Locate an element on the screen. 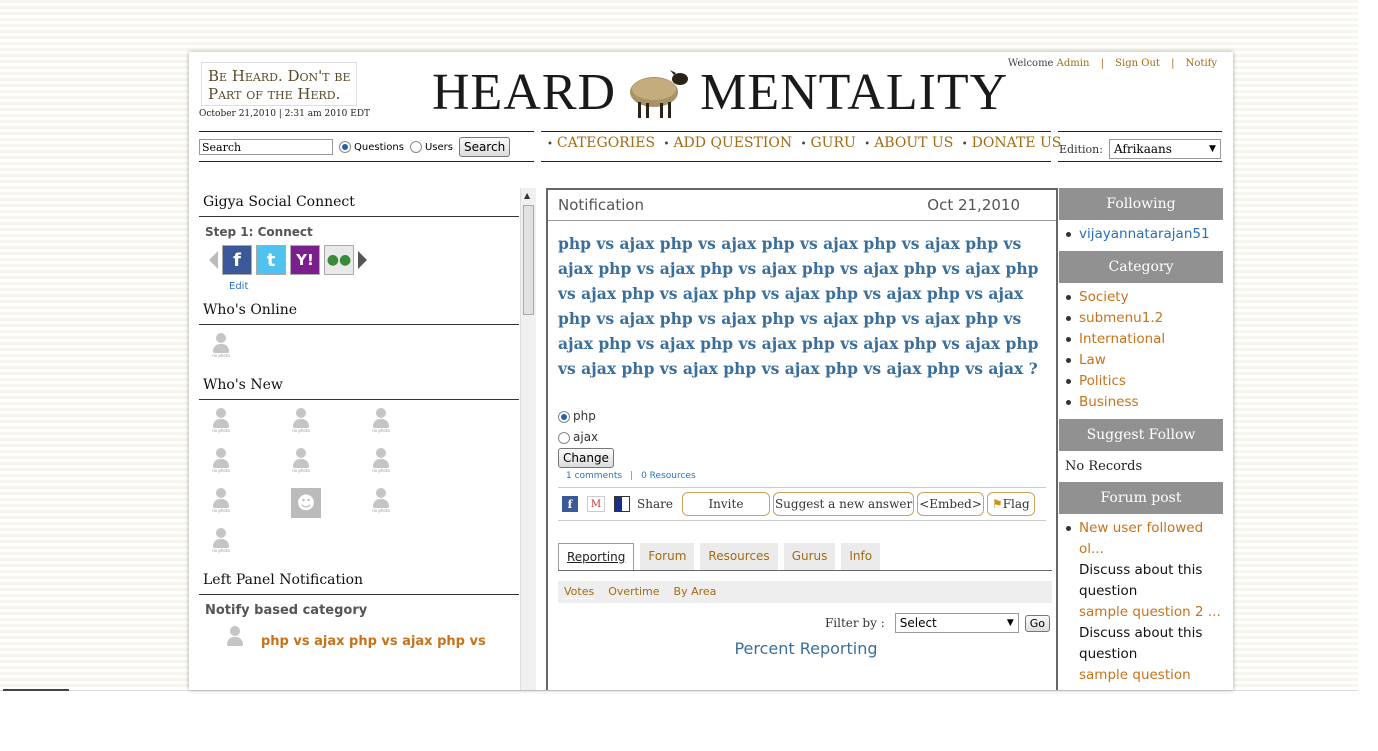 Image resolution: width=1378 pixels, height=751 pixels. nav-add-question: ADD QUESTION is located at coordinates (732, 143).